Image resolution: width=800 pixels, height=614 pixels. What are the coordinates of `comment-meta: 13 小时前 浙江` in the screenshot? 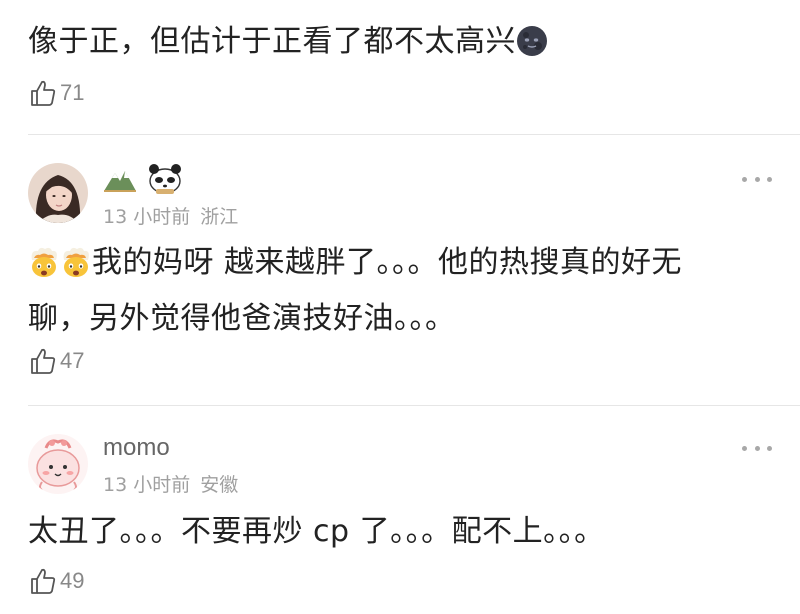 It's located at (170, 215).